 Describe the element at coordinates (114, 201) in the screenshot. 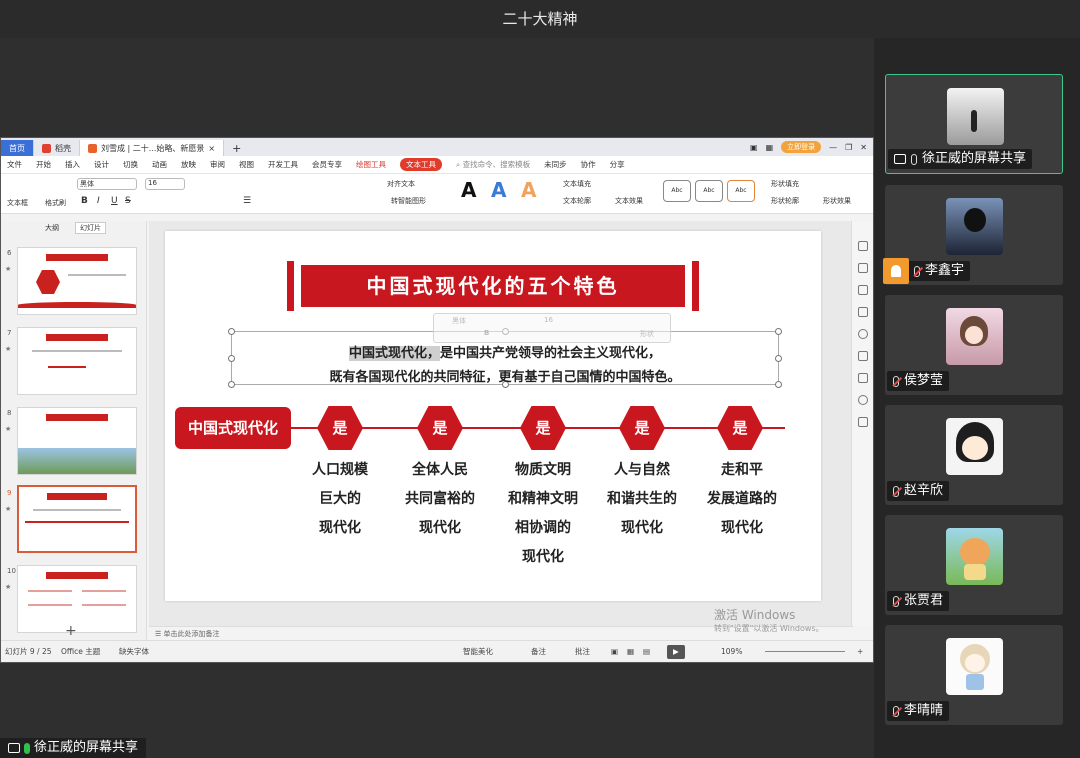

I see `underline-button: U` at that location.